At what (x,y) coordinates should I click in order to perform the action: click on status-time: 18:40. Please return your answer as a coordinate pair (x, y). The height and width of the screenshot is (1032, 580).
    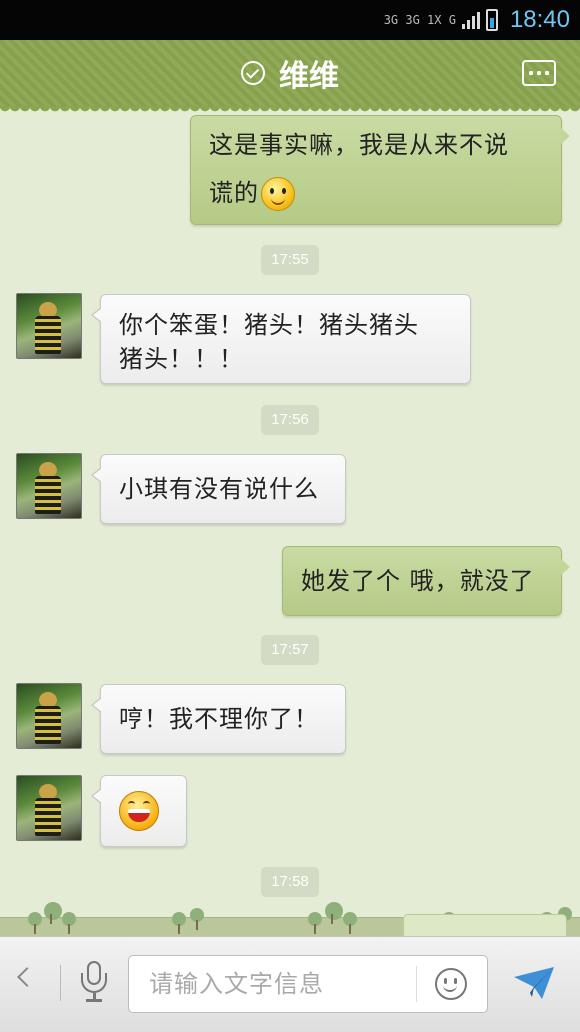
    Looking at the image, I should click on (539, 19).